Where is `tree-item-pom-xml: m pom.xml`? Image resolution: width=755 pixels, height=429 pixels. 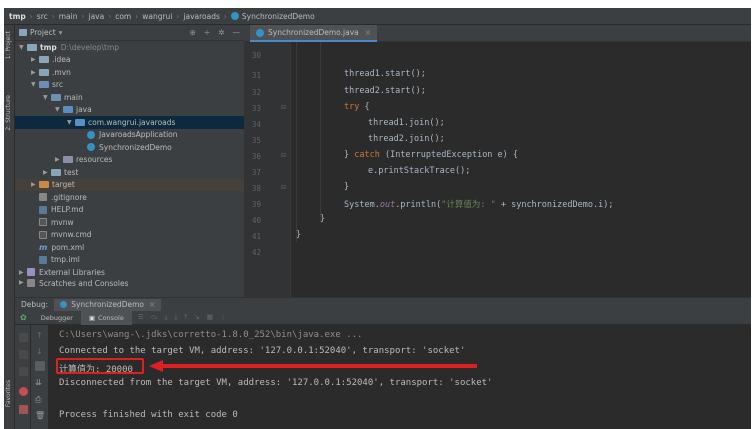
tree-item-pom-xml: m pom.xml is located at coordinates (129, 247).